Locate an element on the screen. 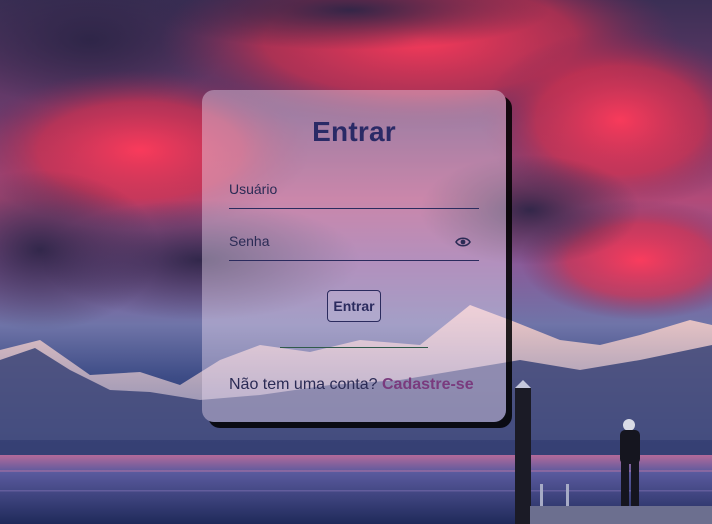 Image resolution: width=712 pixels, height=524 pixels. username-label: Usuário is located at coordinates (253, 189).